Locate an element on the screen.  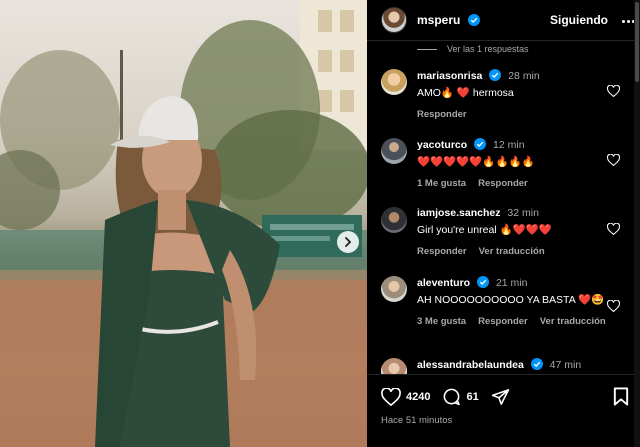
comment-text: Girl you're unreal 🔥❤️❤️❤️ is located at coordinates (484, 230).